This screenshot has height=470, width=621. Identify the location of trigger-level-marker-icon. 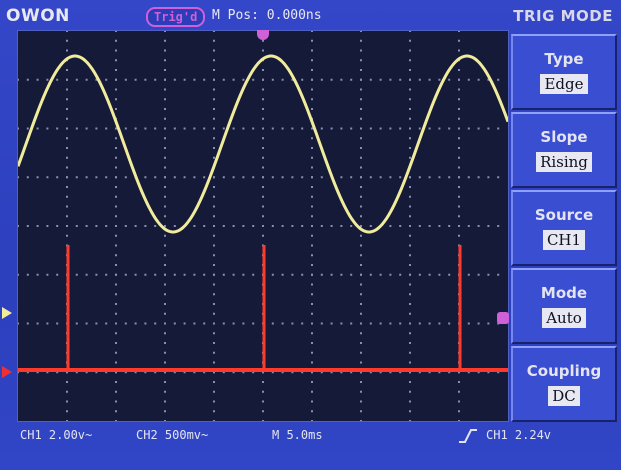
(503, 318).